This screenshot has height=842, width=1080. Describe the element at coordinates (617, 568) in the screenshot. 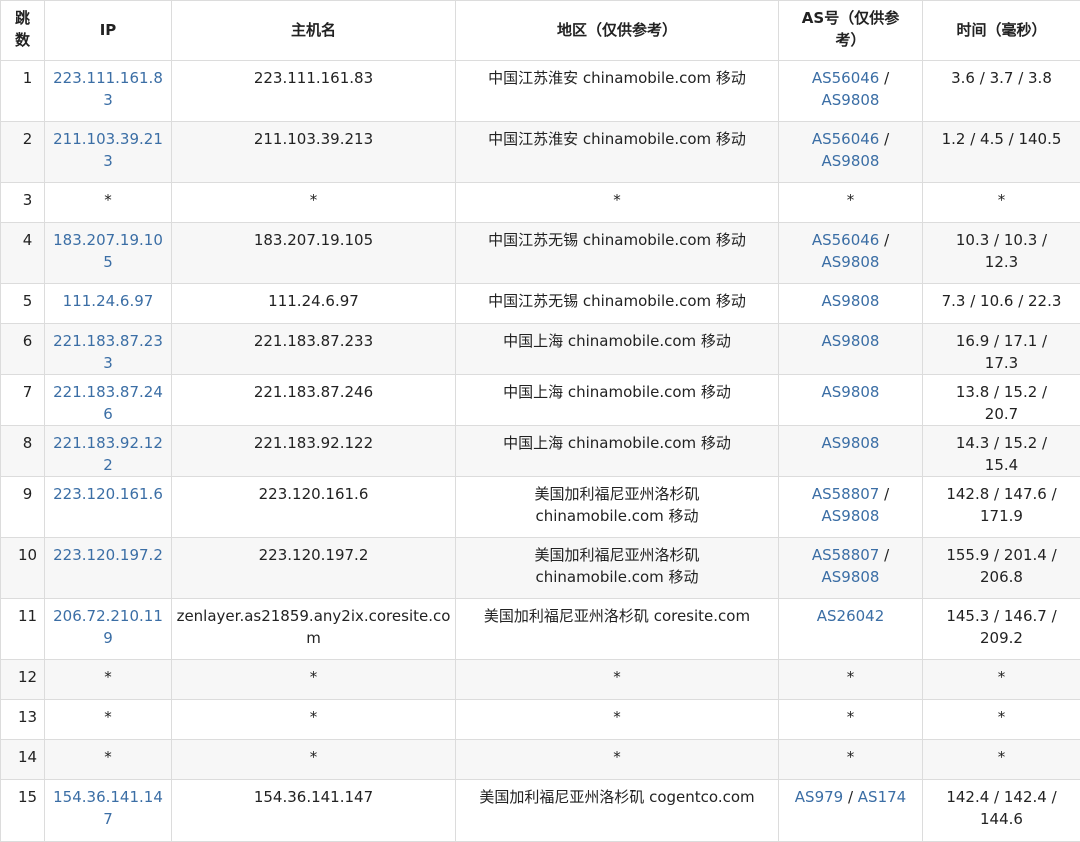

I see `region-cell: 美国加利福尼亚州洛杉矶 chinamobile.com 移动` at that location.